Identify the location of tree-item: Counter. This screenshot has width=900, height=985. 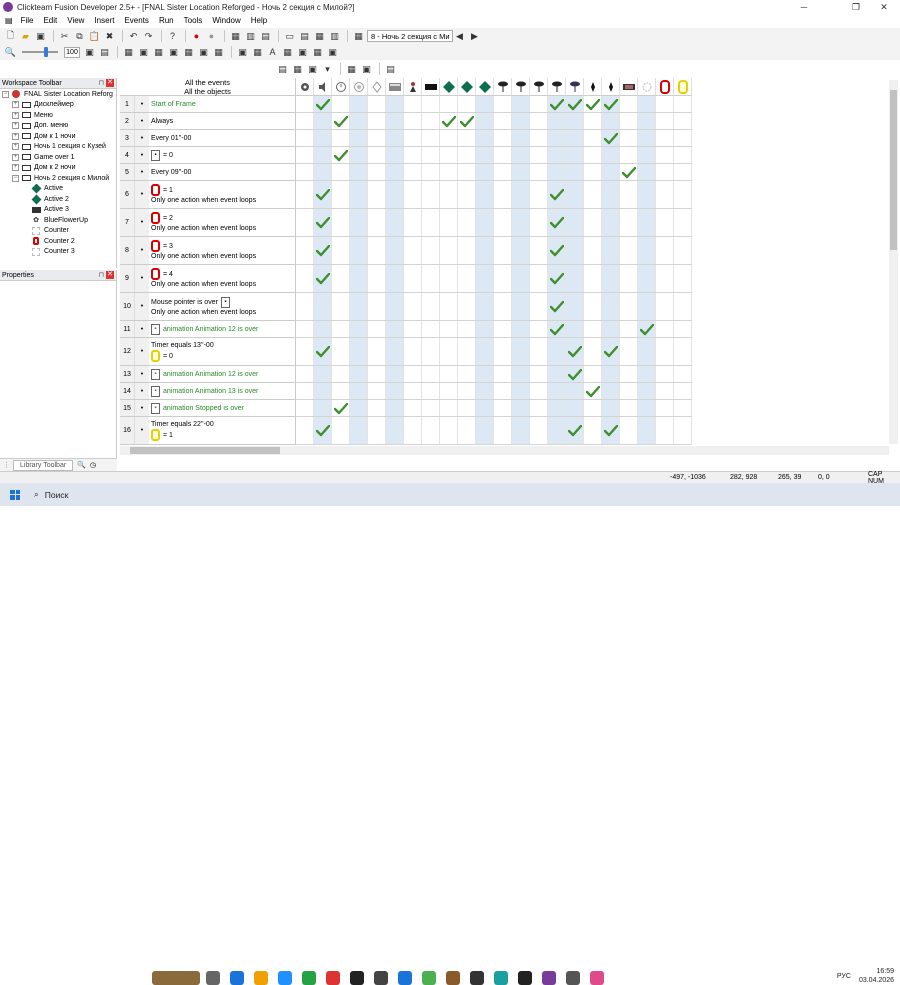
(58, 231).